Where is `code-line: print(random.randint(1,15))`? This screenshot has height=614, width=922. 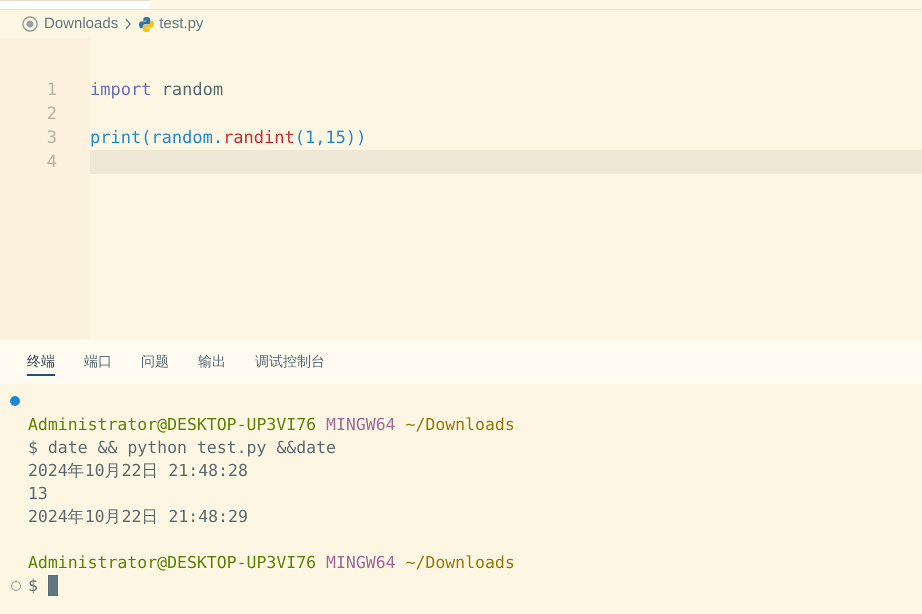 code-line: print(random.randint(1,15)) is located at coordinates (228, 138).